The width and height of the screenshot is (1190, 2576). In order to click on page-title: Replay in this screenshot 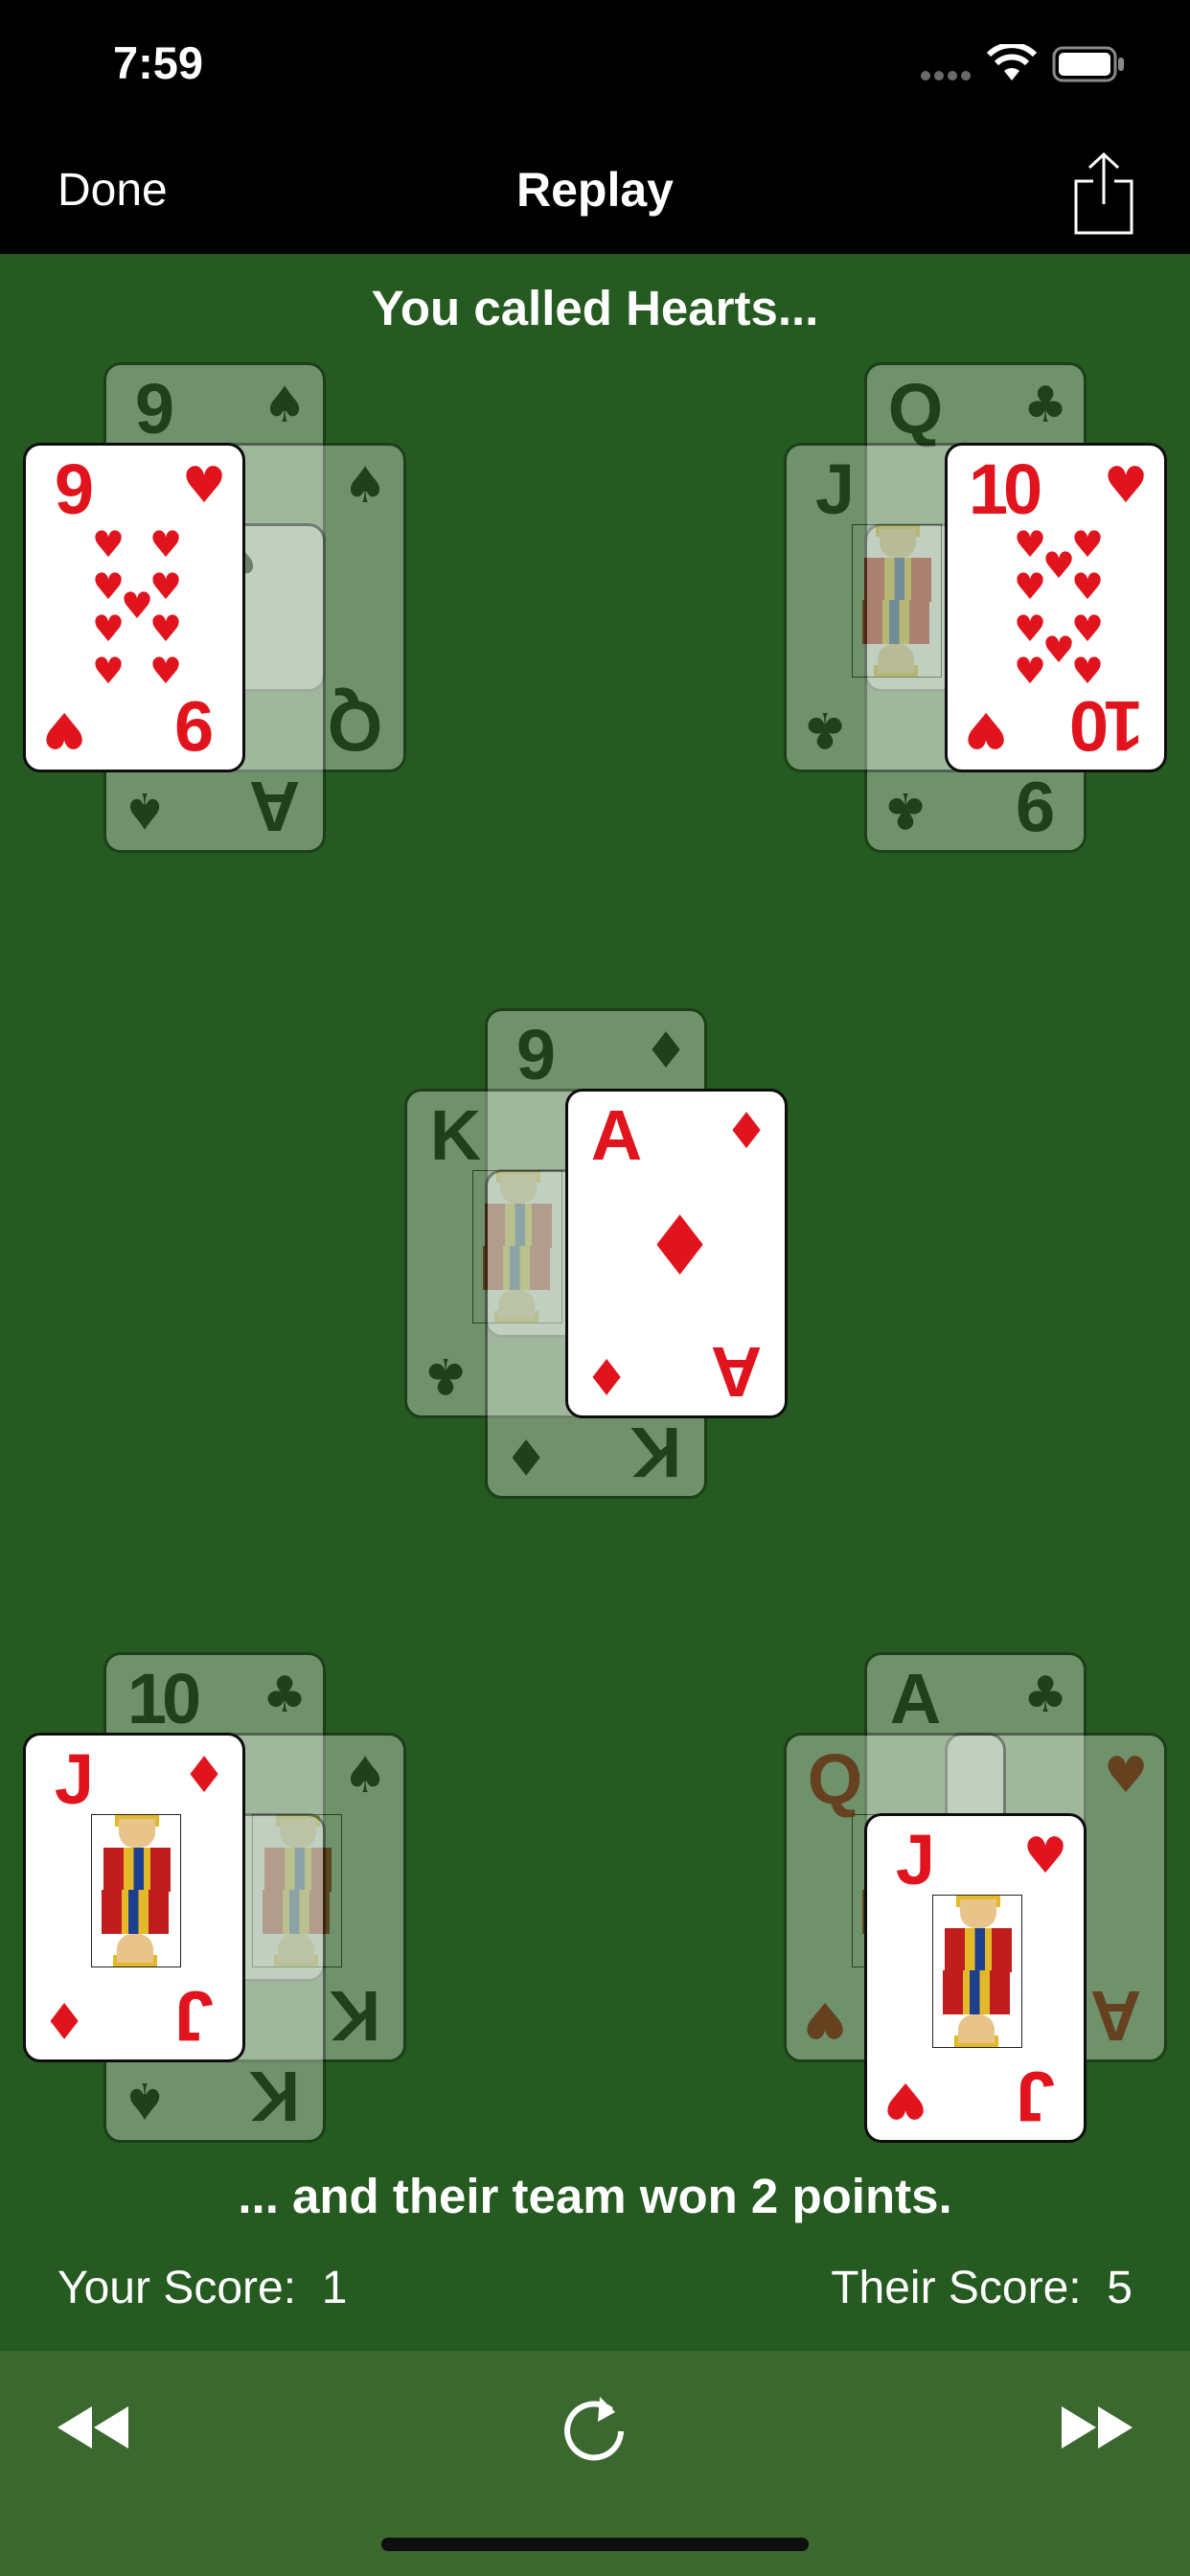, I will do `click(595, 190)`.